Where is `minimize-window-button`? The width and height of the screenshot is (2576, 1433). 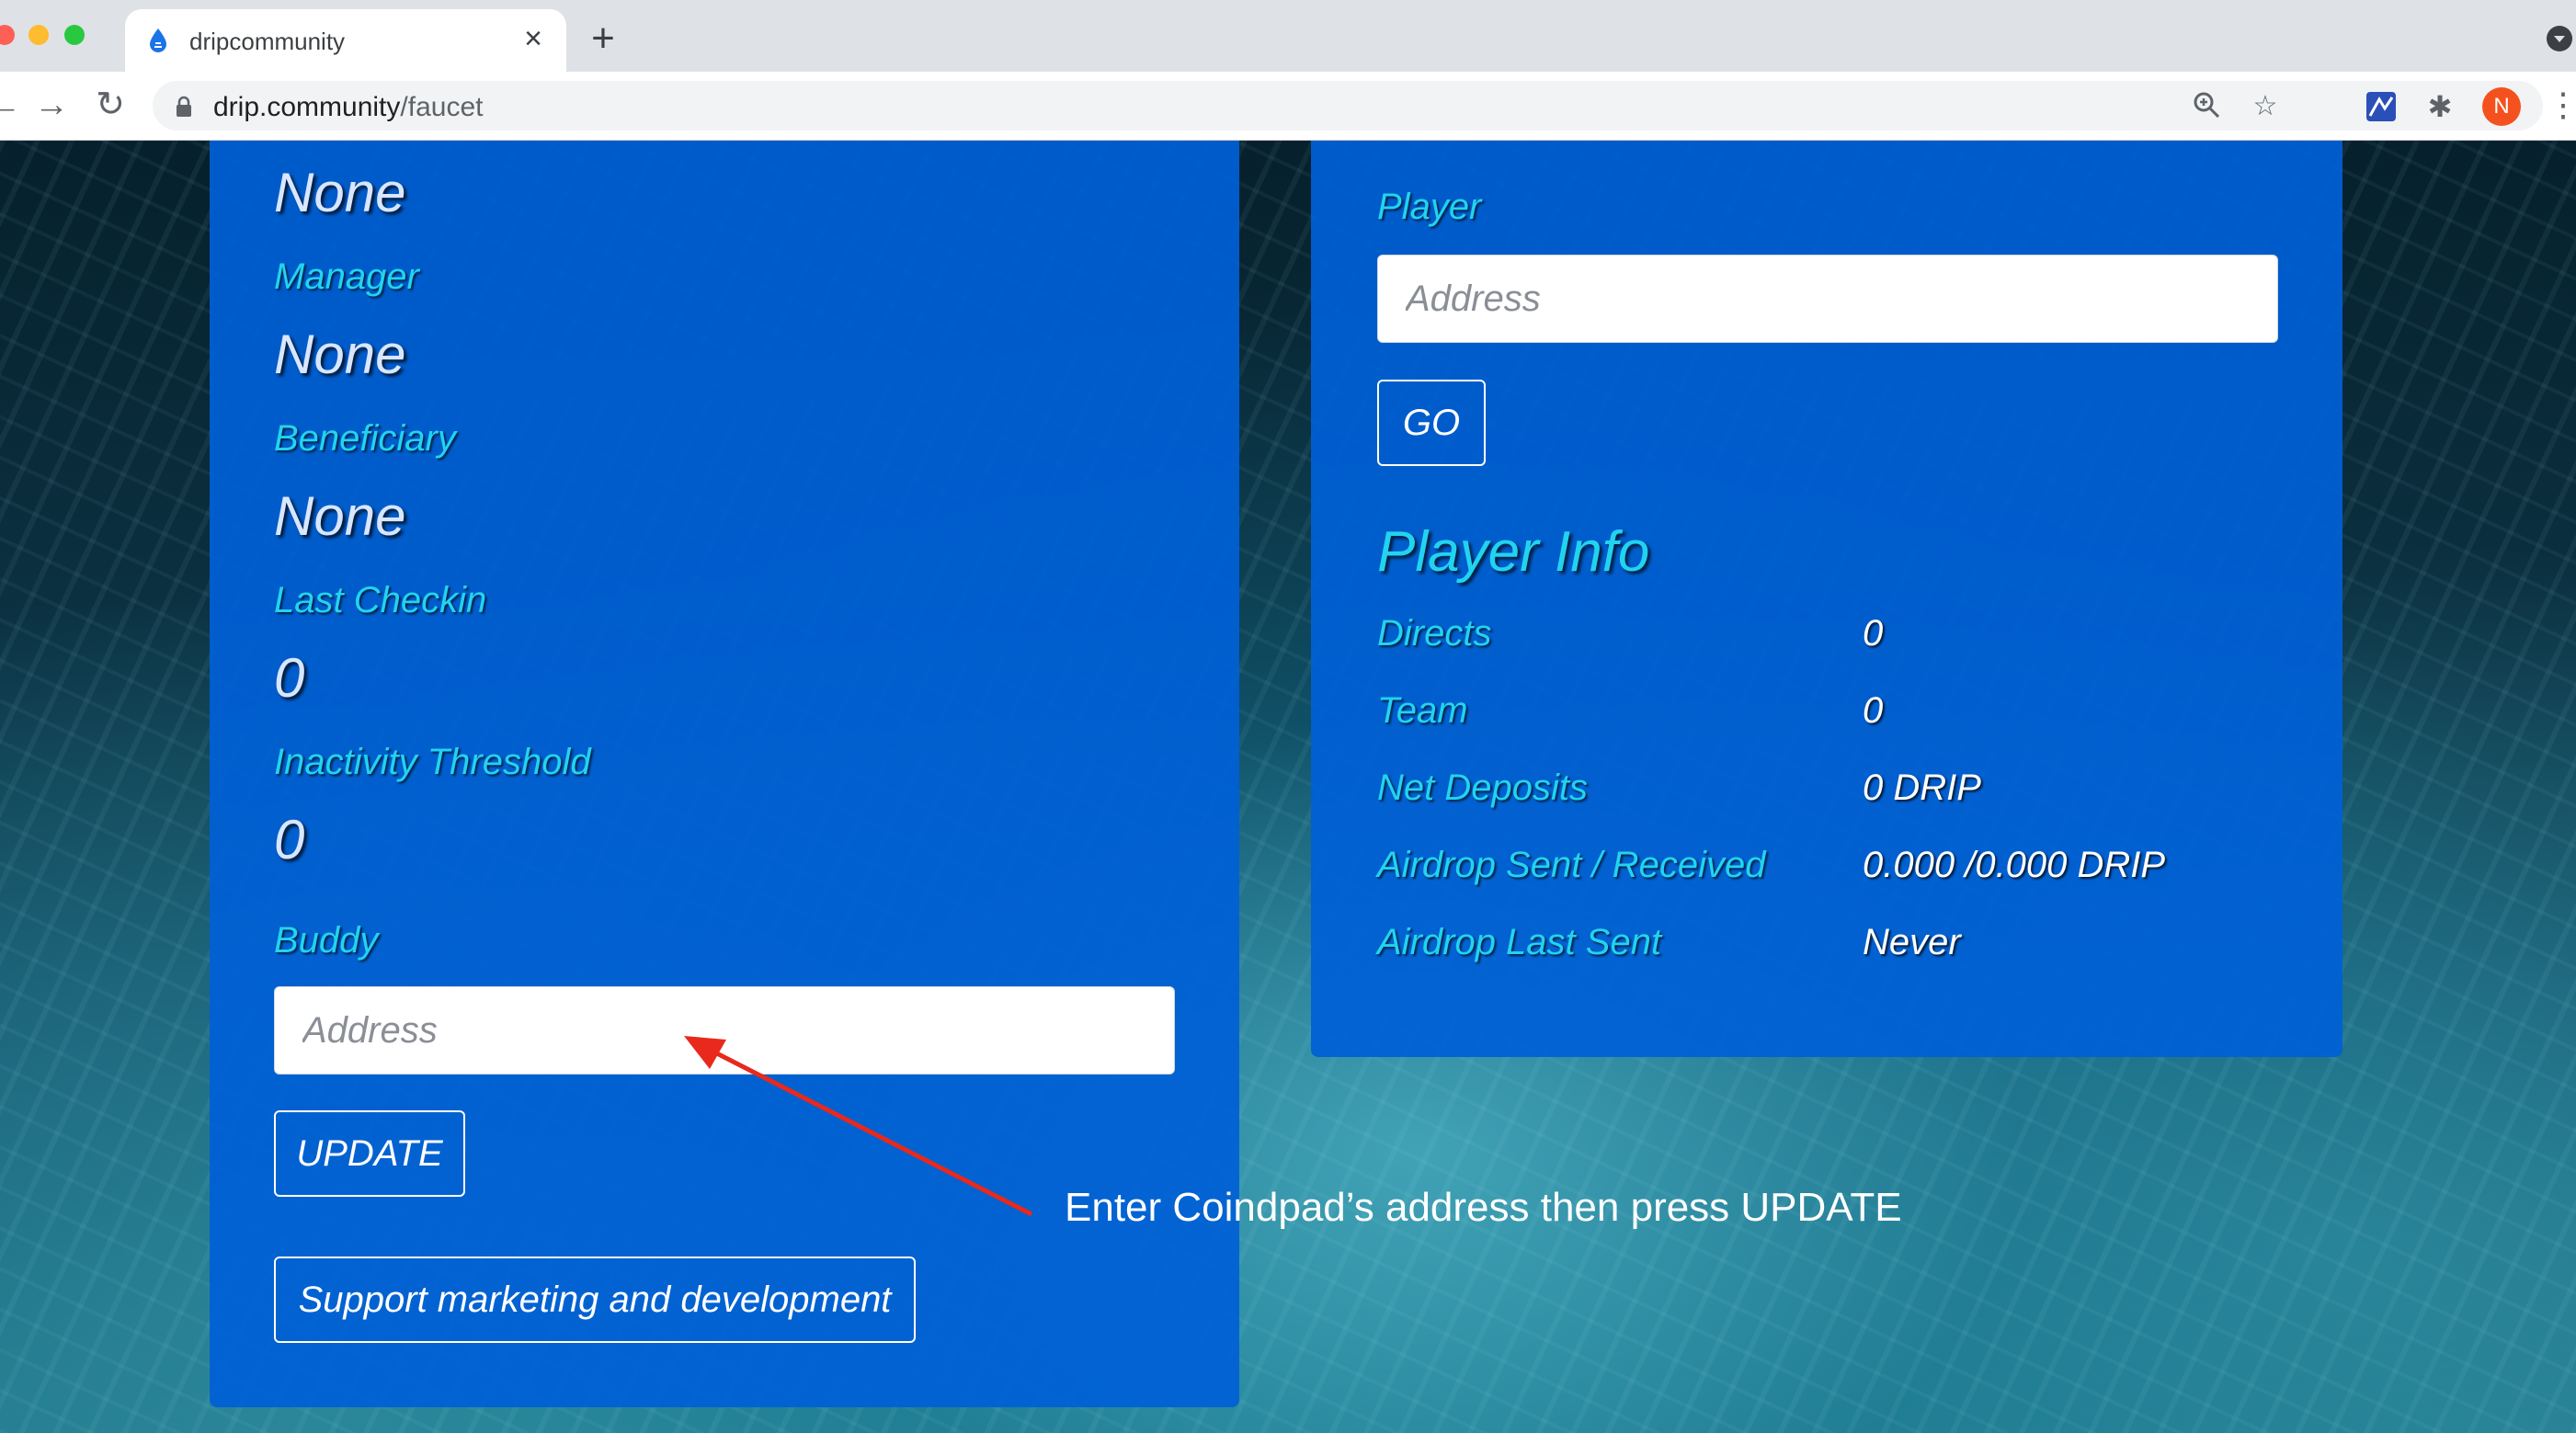 minimize-window-button is located at coordinates (38, 35).